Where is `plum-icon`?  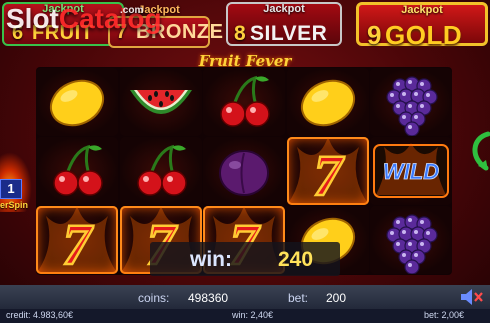 plum-icon is located at coordinates (244, 173).